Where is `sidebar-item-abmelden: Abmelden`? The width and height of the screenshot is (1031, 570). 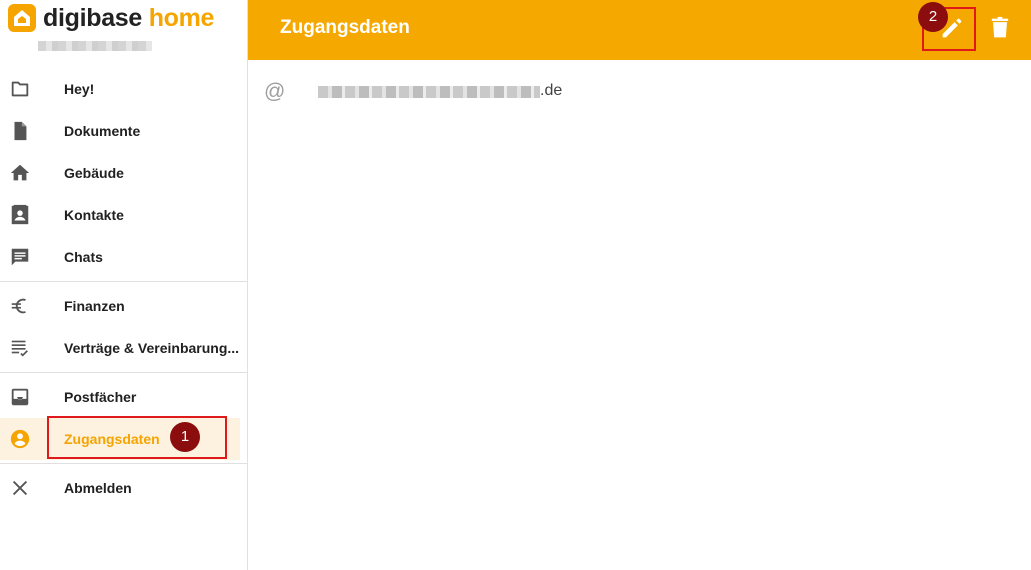
sidebar-item-abmelden: Abmelden is located at coordinates (123, 488).